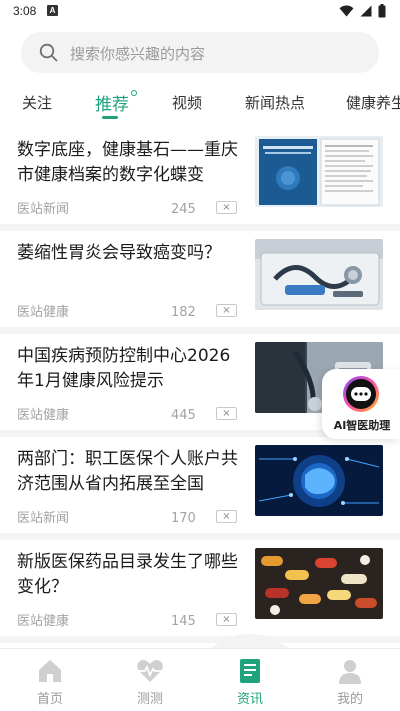  Describe the element at coordinates (350, 672) in the screenshot. I see `profile-icon` at that location.